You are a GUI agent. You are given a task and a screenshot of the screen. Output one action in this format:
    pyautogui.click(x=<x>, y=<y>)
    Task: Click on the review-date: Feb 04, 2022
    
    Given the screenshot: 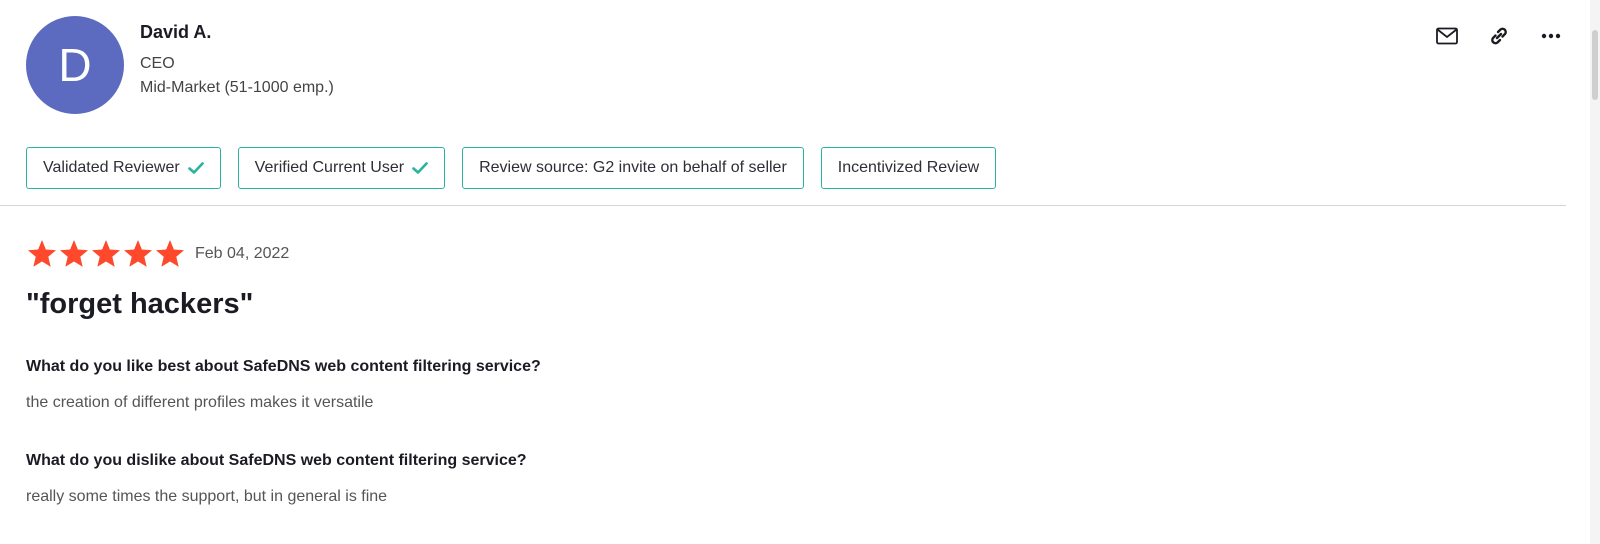 What is the action you would take?
    pyautogui.click(x=242, y=253)
    